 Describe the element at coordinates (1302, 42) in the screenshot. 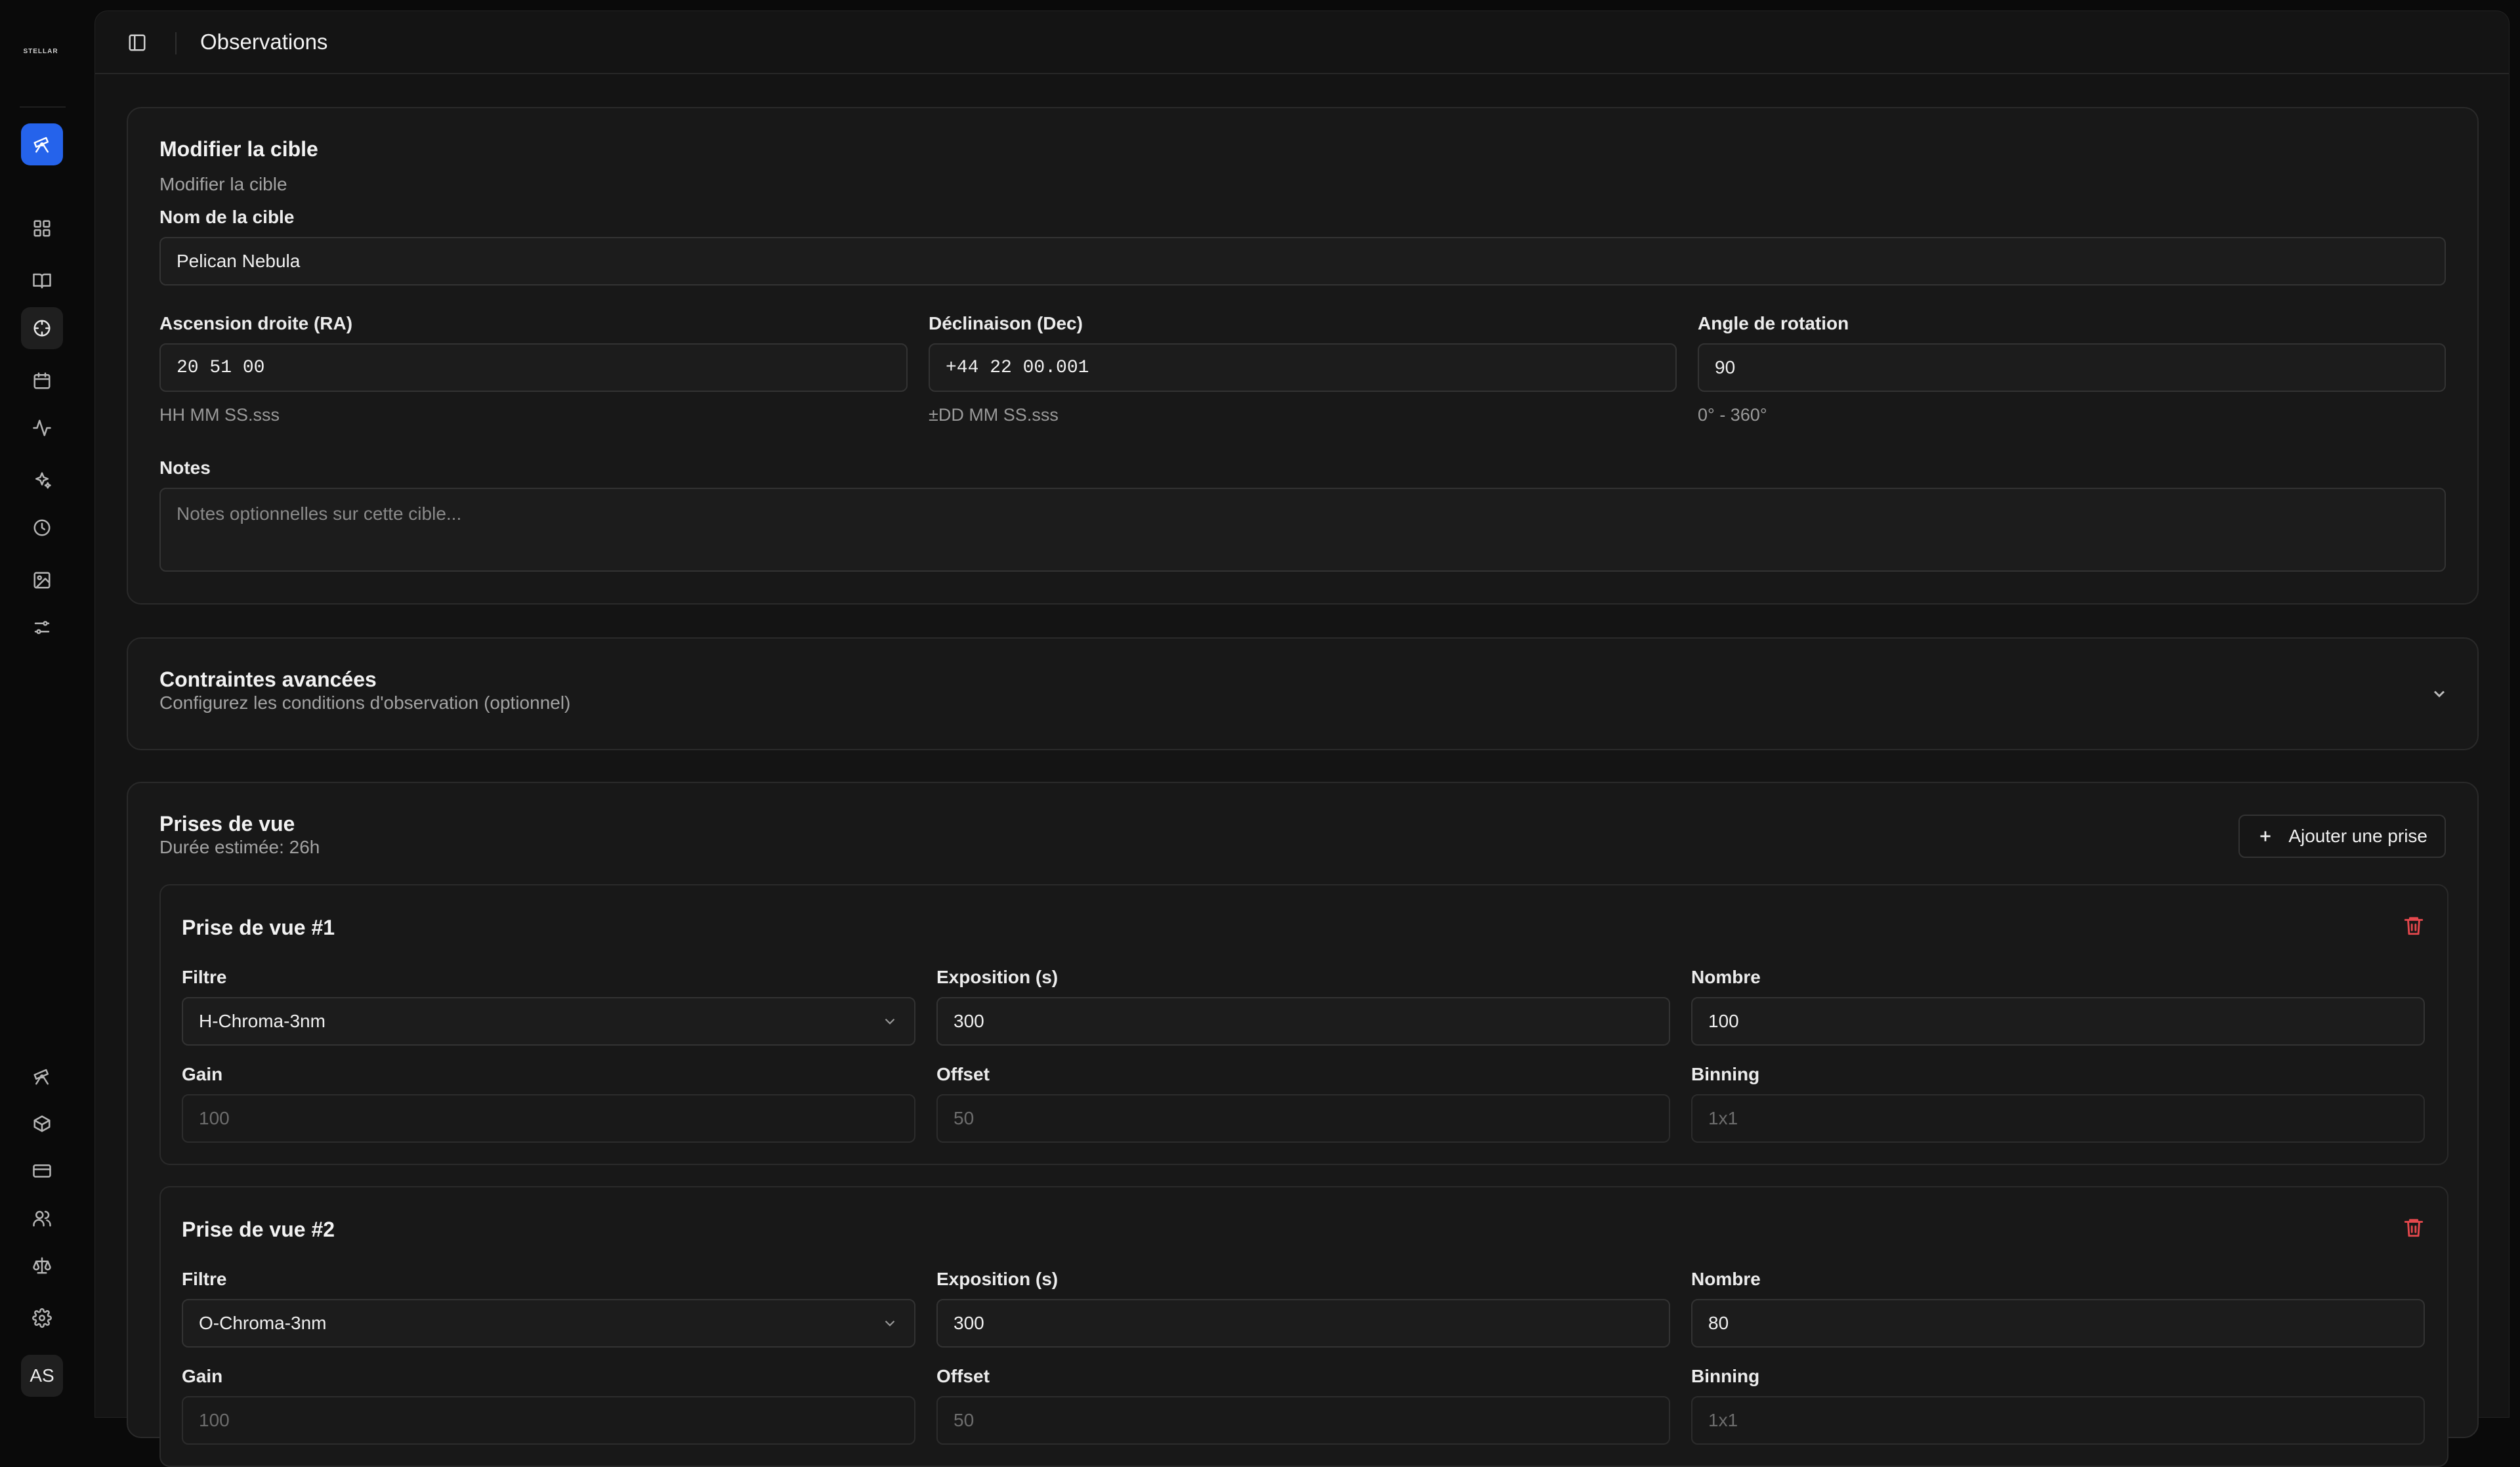

I see `top-bar: Observations` at that location.